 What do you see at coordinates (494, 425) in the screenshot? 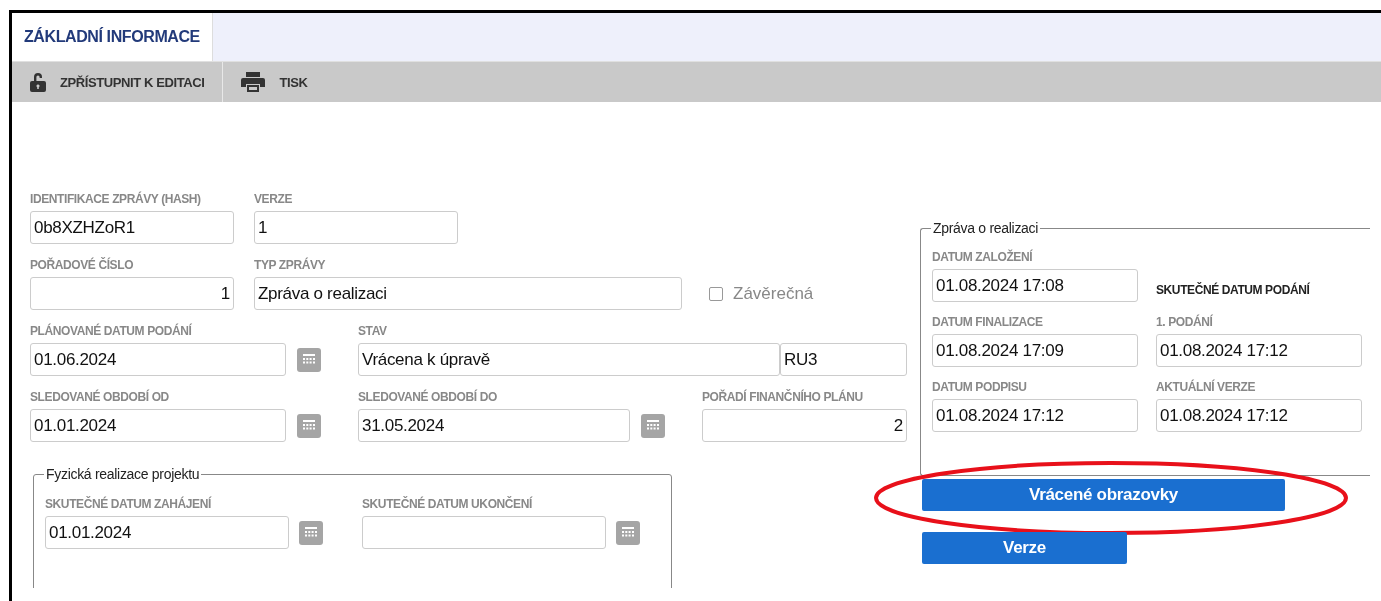
I see `input-field: 31.05.2024` at bounding box center [494, 425].